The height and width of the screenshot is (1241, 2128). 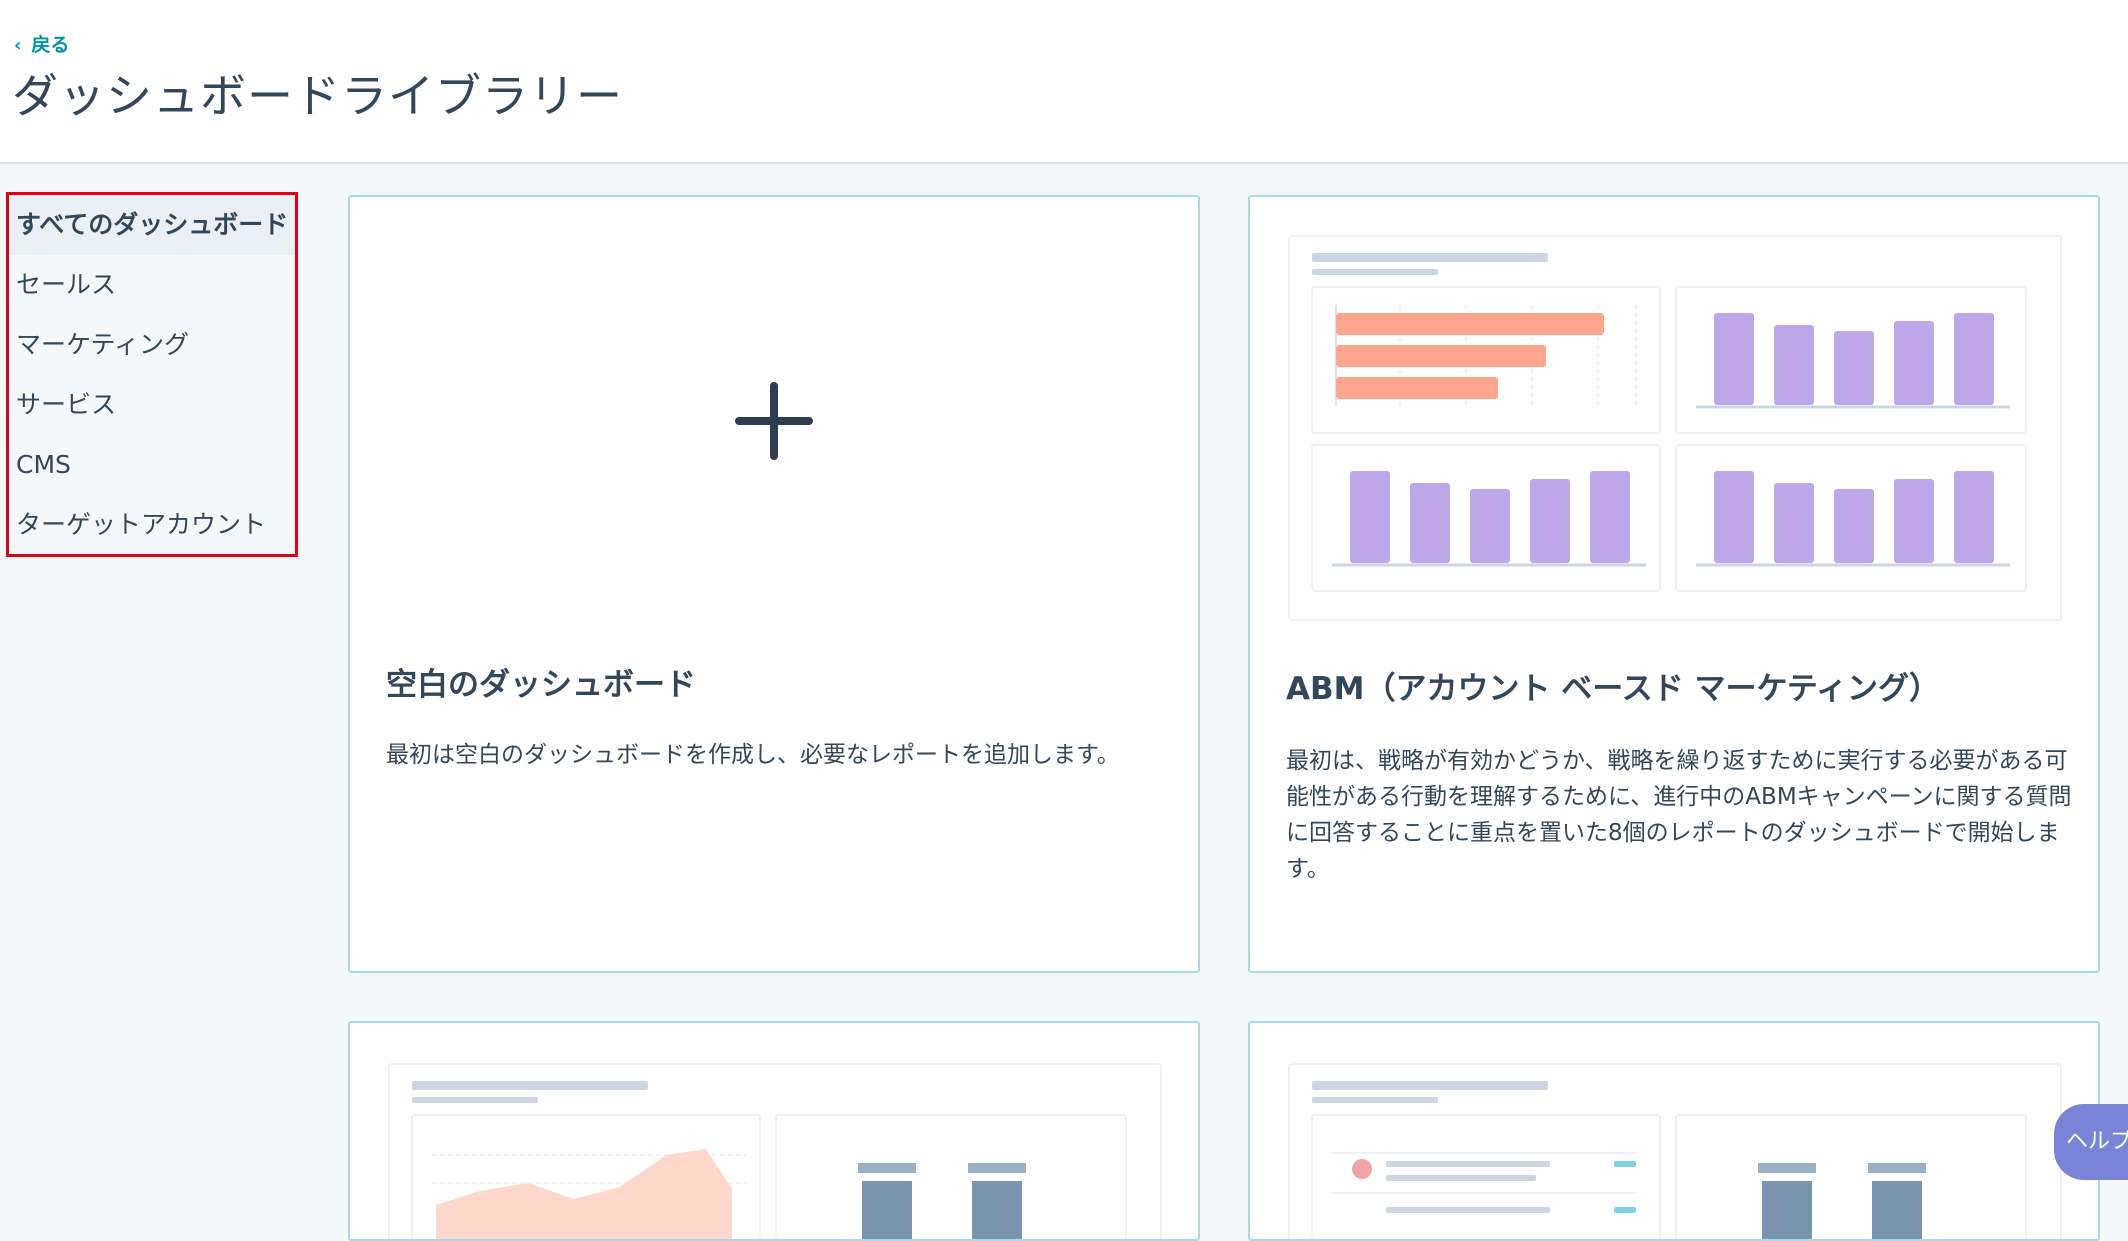 What do you see at coordinates (152, 465) in the screenshot?
I see `sidebar-item-cms: CMS` at bounding box center [152, 465].